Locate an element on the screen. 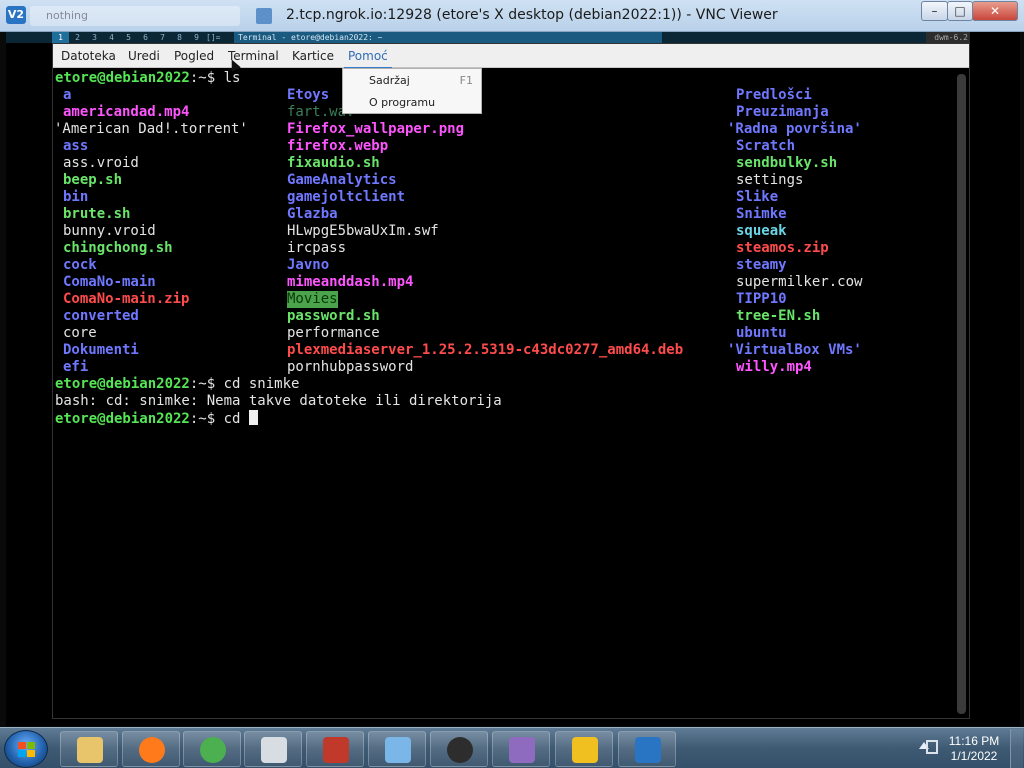 The image size is (1024, 768). taskbar-button-chrome is located at coordinates (212, 749).